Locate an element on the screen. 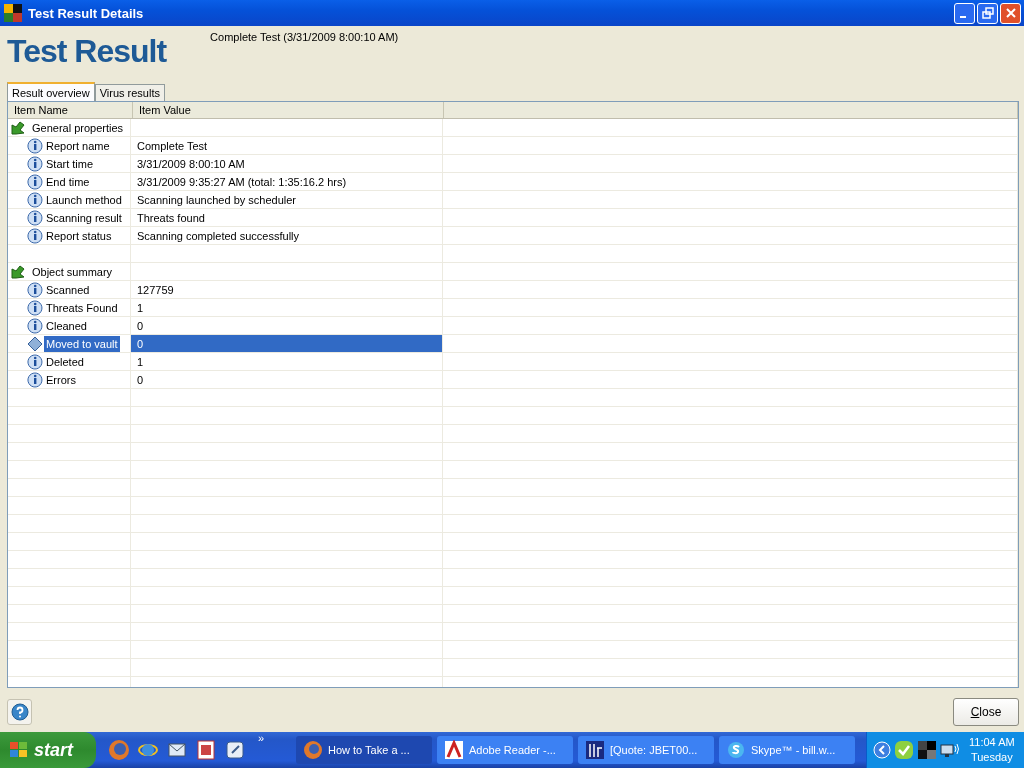  help-button is located at coordinates (19, 712).